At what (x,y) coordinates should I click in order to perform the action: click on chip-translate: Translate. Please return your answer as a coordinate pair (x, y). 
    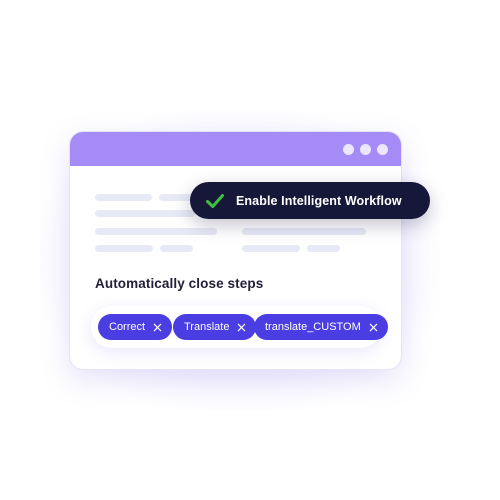
    Looking at the image, I should click on (215, 327).